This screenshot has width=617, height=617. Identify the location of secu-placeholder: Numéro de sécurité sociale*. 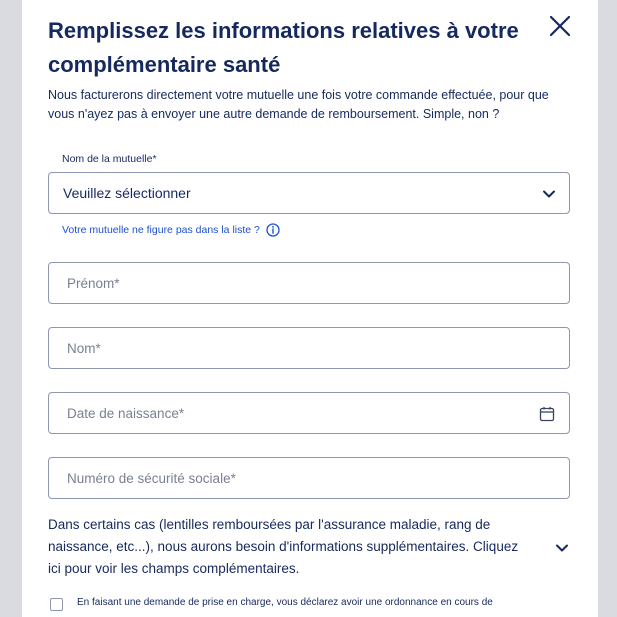
(151, 478).